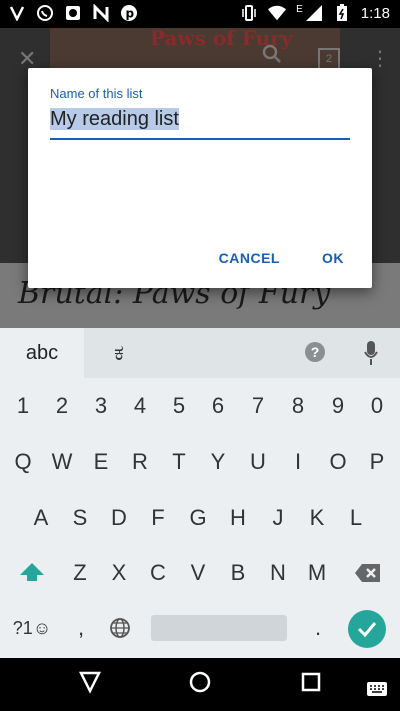  What do you see at coordinates (32, 573) in the screenshot?
I see `shift-icon` at bounding box center [32, 573].